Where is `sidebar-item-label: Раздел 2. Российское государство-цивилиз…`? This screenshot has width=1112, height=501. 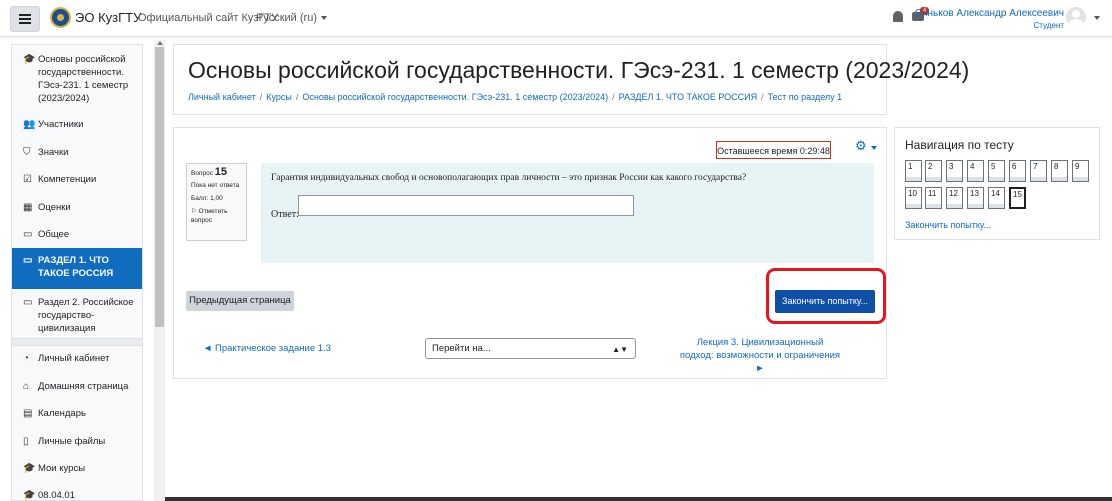
sidebar-item-label: Раздел 2. Российское государство-цивилиз… is located at coordinates (86, 315).